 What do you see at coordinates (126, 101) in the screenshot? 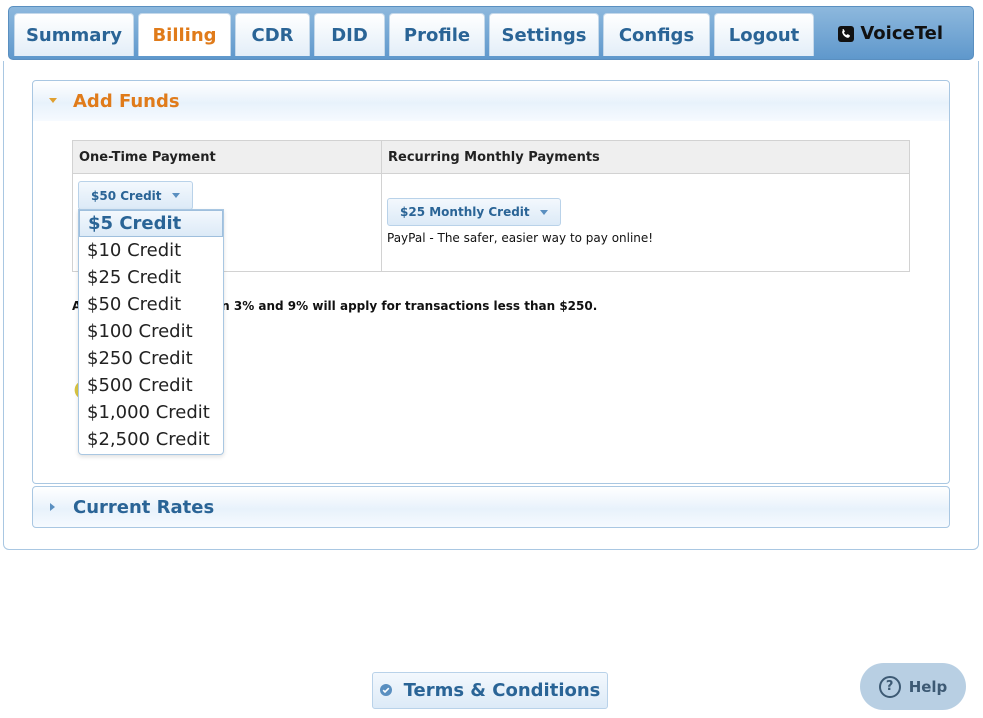
I see `accordion-title: Add Funds` at bounding box center [126, 101].